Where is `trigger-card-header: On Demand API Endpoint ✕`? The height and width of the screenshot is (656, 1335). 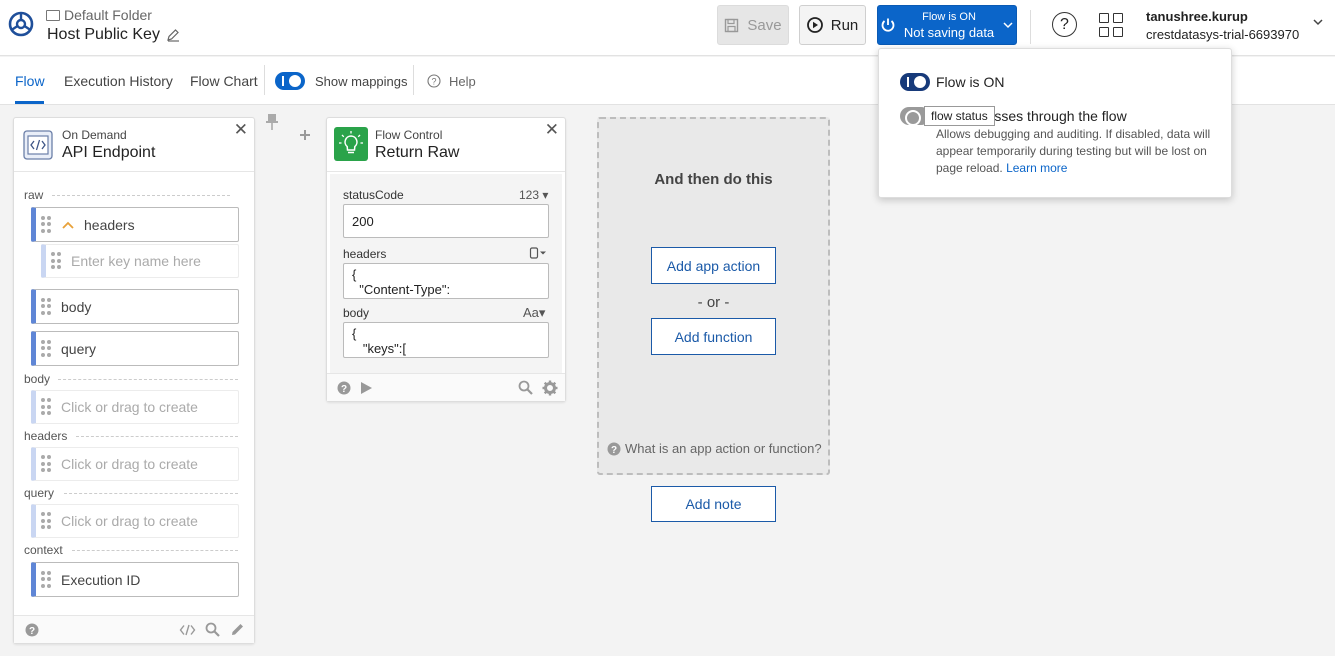
trigger-card-header: On Demand API Endpoint ✕ is located at coordinates (134, 145).